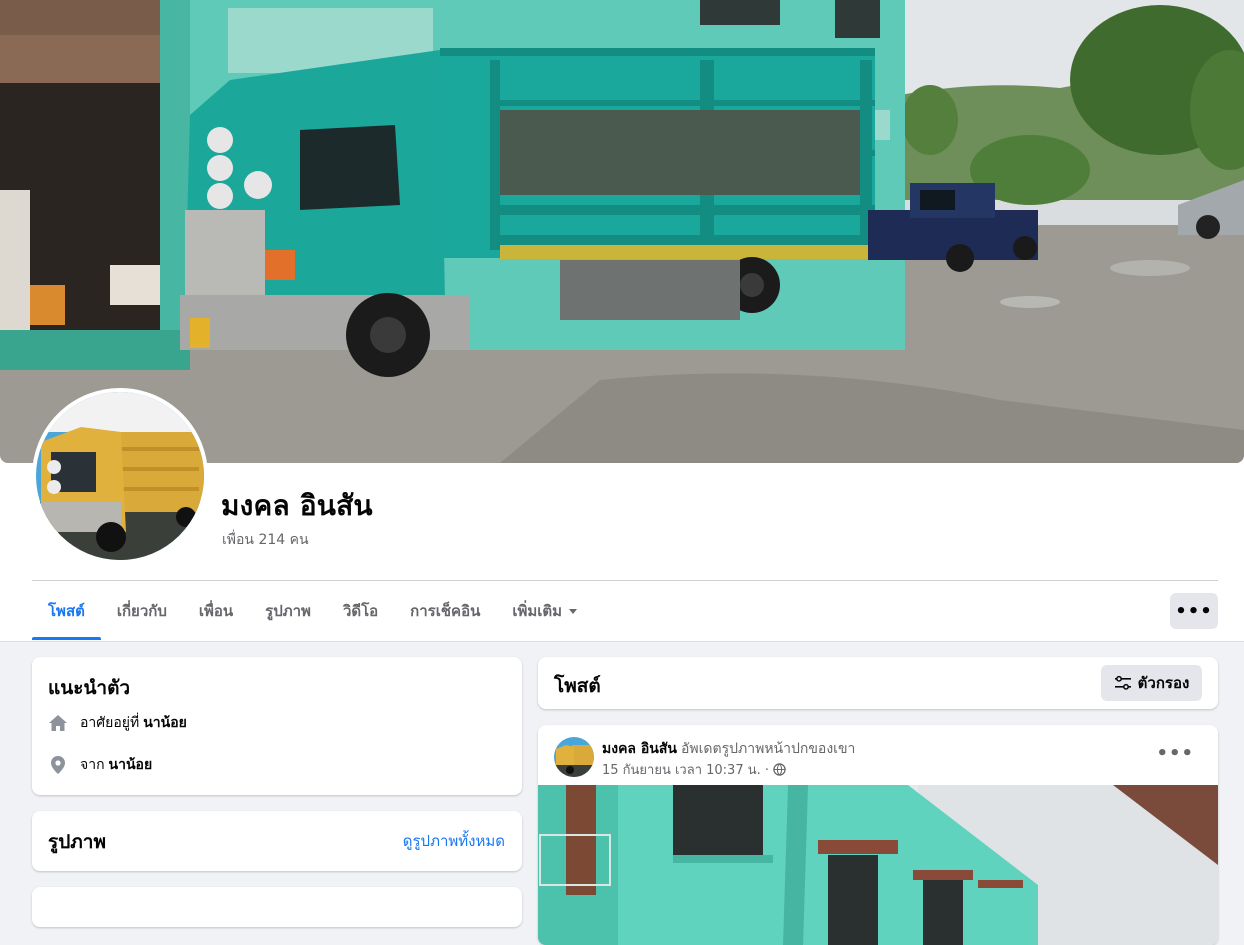  Describe the element at coordinates (878, 865) in the screenshot. I see `post-image` at that location.